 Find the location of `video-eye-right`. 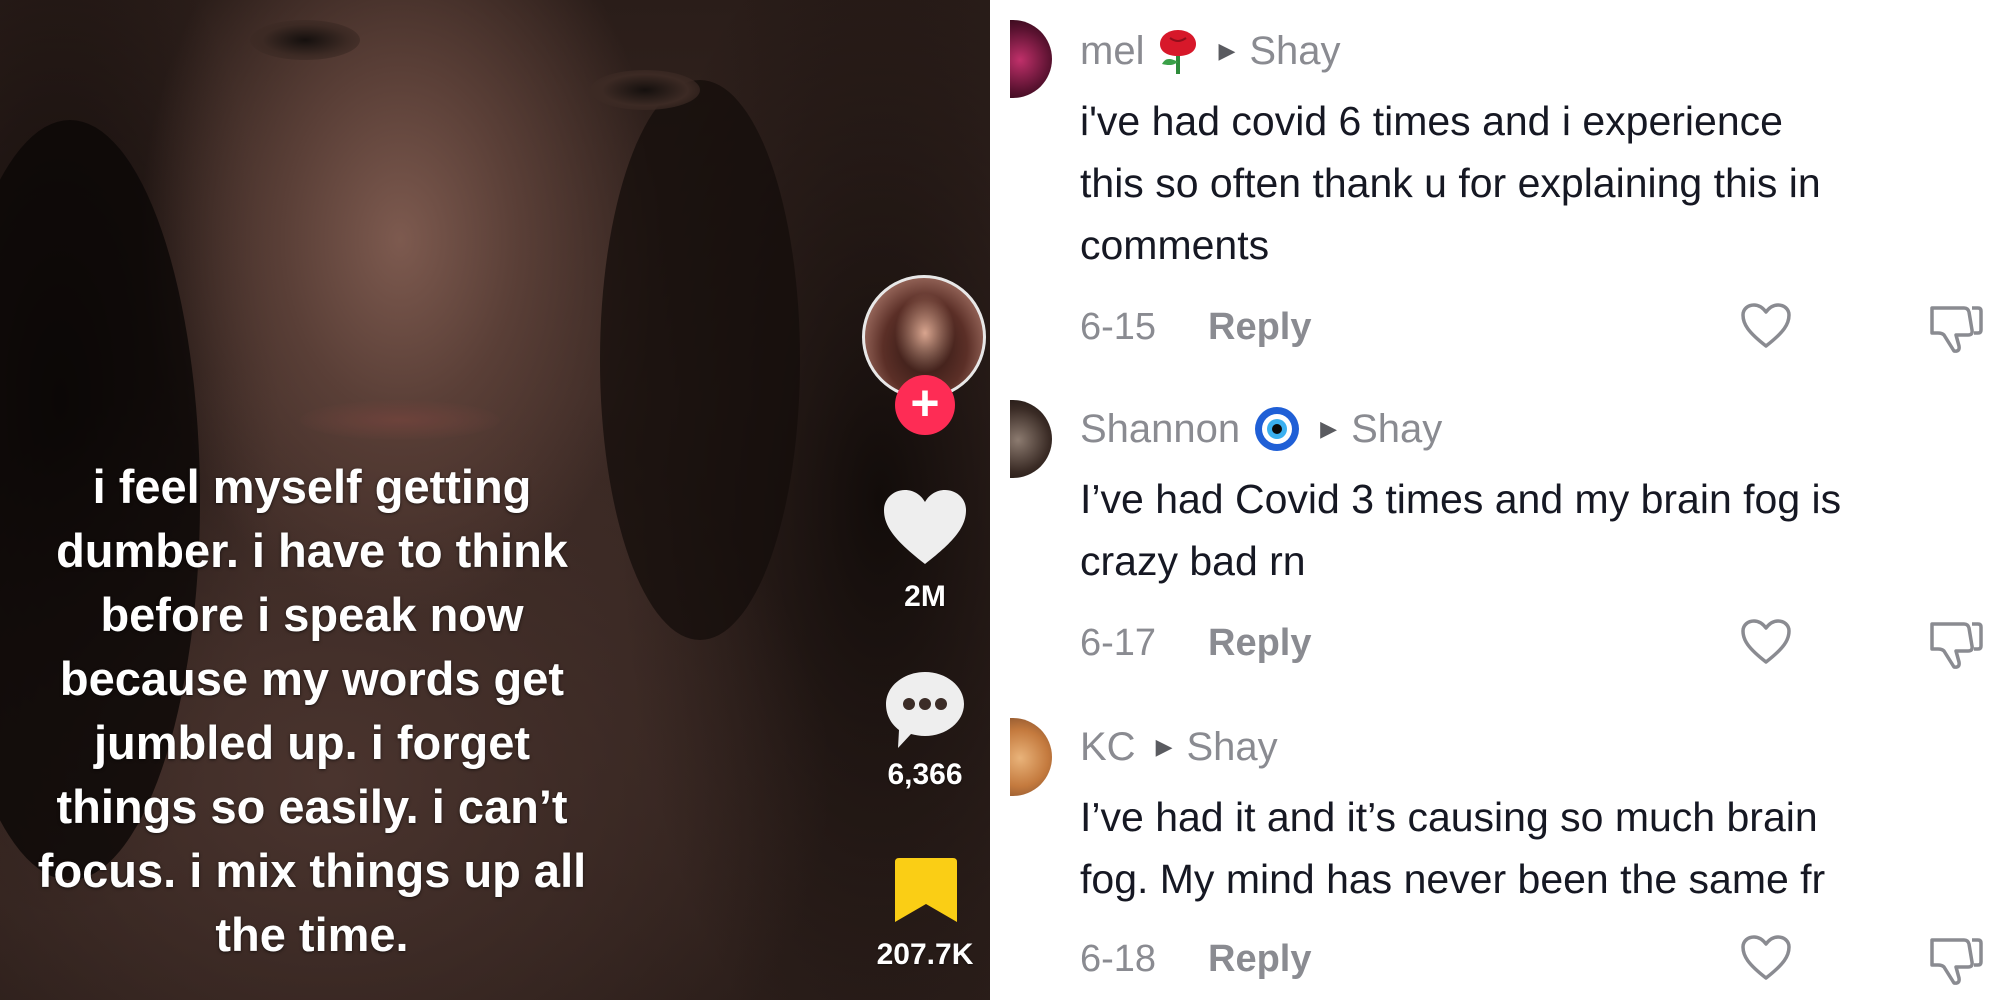

video-eye-right is located at coordinates (645, 90).